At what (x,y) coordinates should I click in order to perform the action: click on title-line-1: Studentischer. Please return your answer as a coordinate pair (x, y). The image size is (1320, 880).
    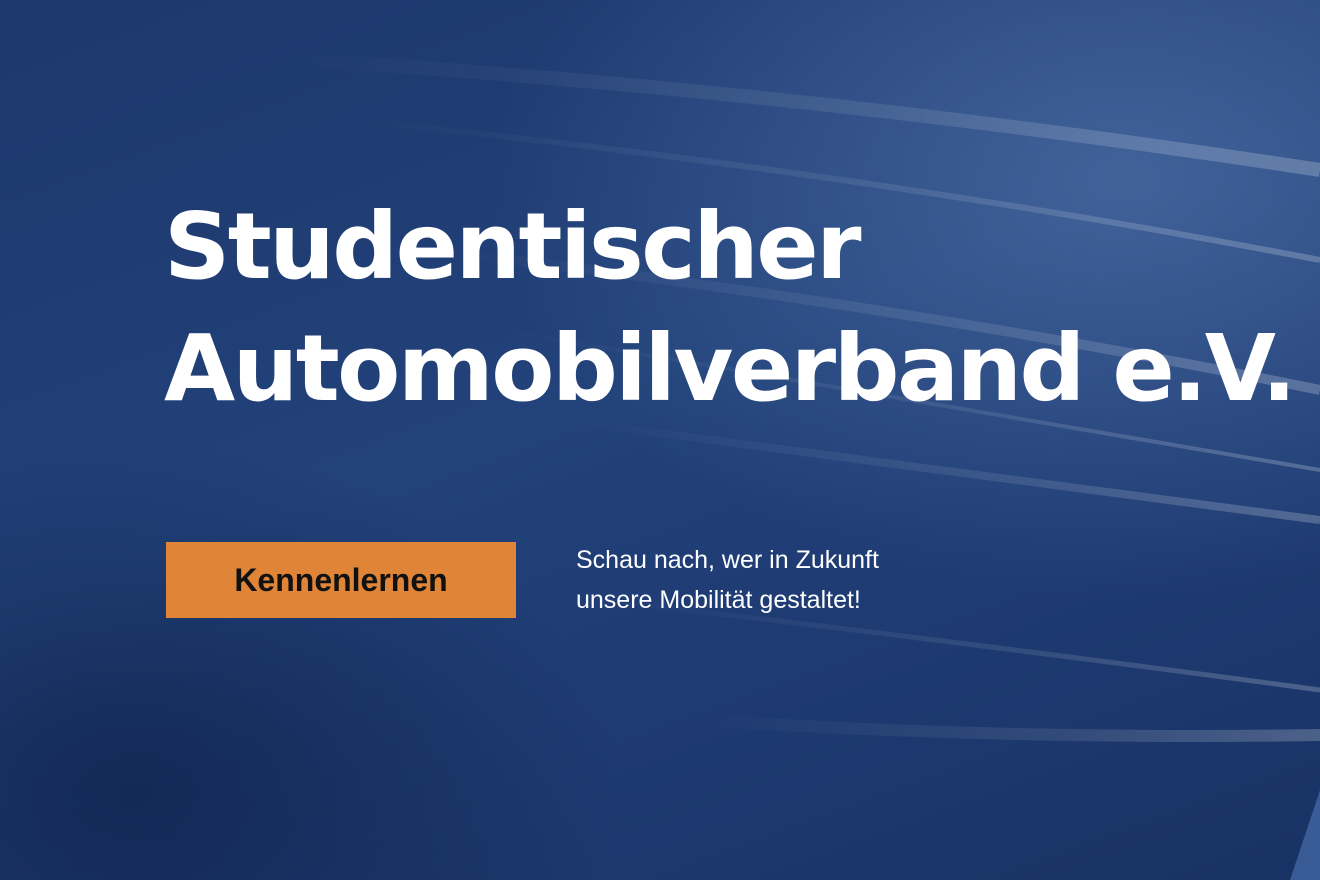
    Looking at the image, I should click on (513, 246).